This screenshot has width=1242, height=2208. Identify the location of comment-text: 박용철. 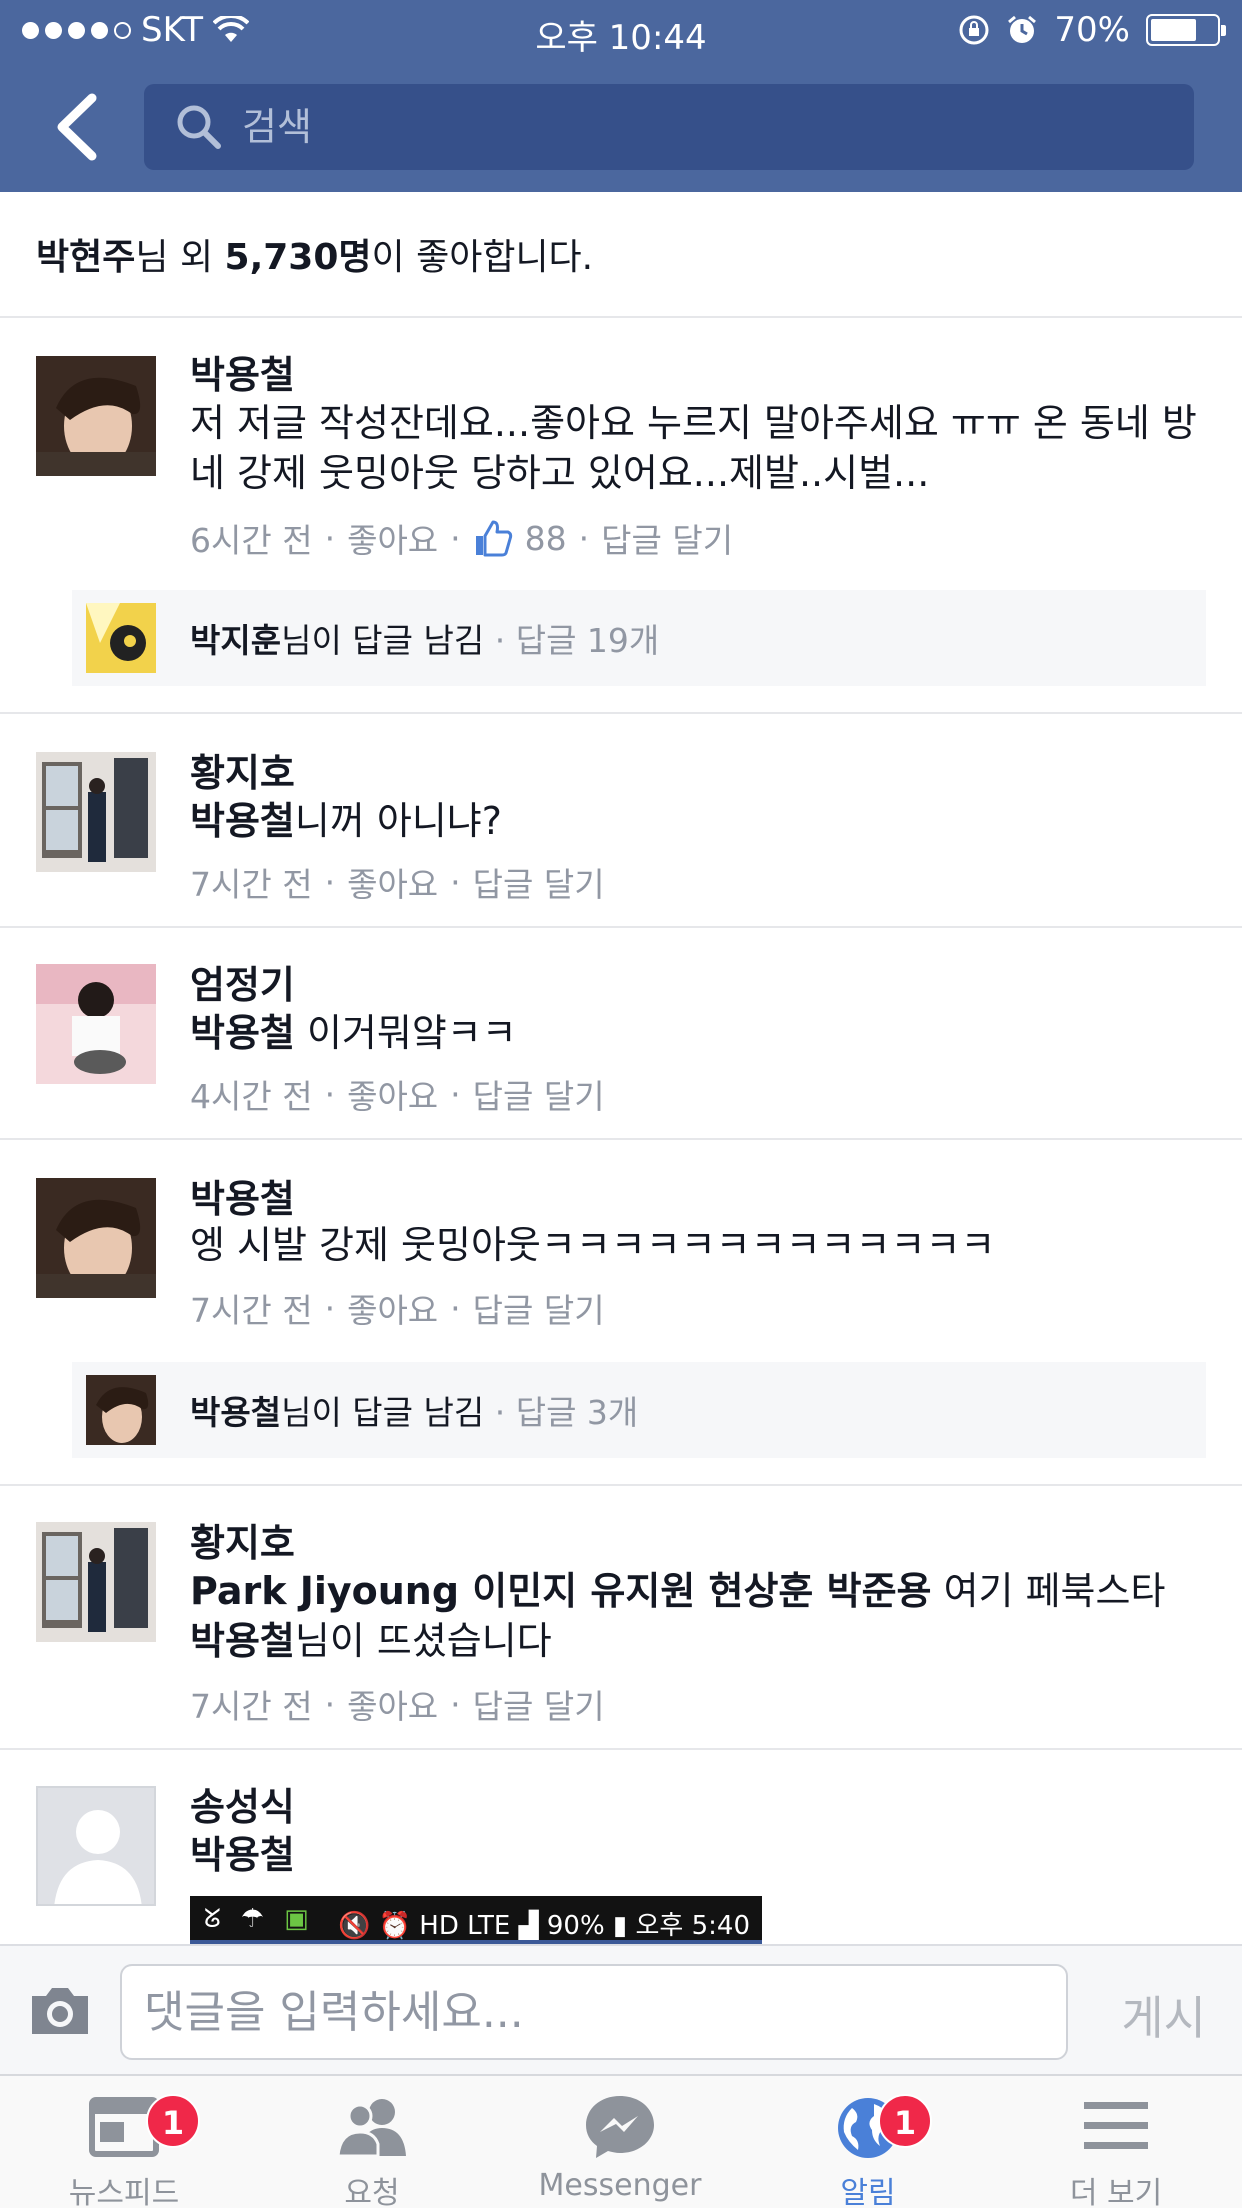
(695, 1855).